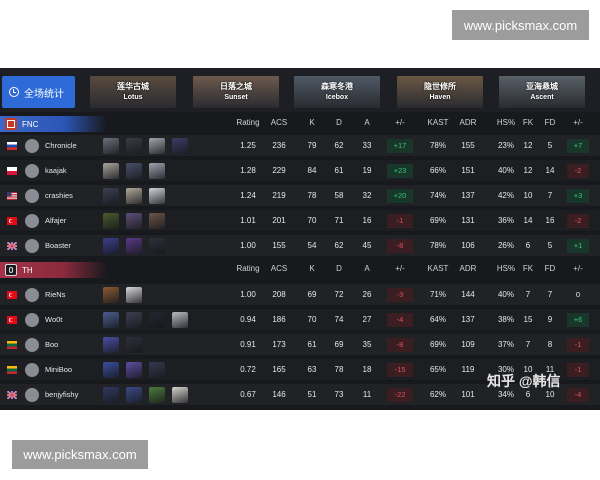 Image resolution: width=600 pixels, height=480 pixels. I want to click on kill-diff-badge: -8, so click(400, 345).